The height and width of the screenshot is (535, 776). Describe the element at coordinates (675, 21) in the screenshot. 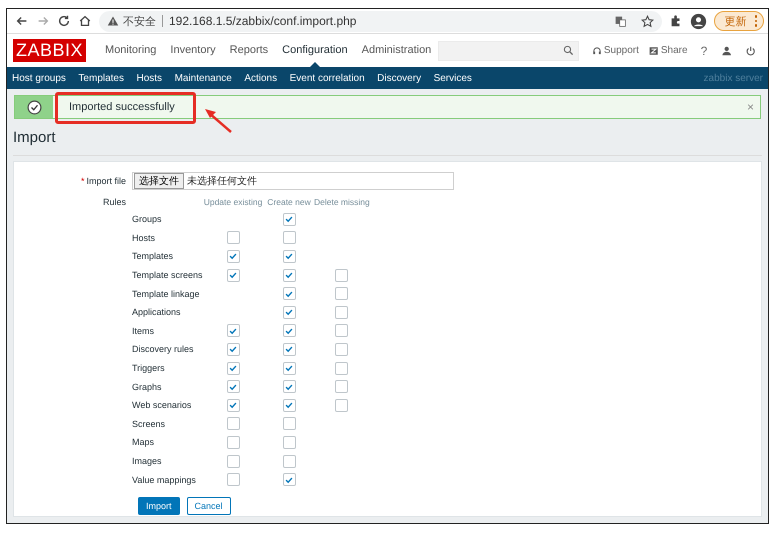

I see `puzzle-icon` at that location.